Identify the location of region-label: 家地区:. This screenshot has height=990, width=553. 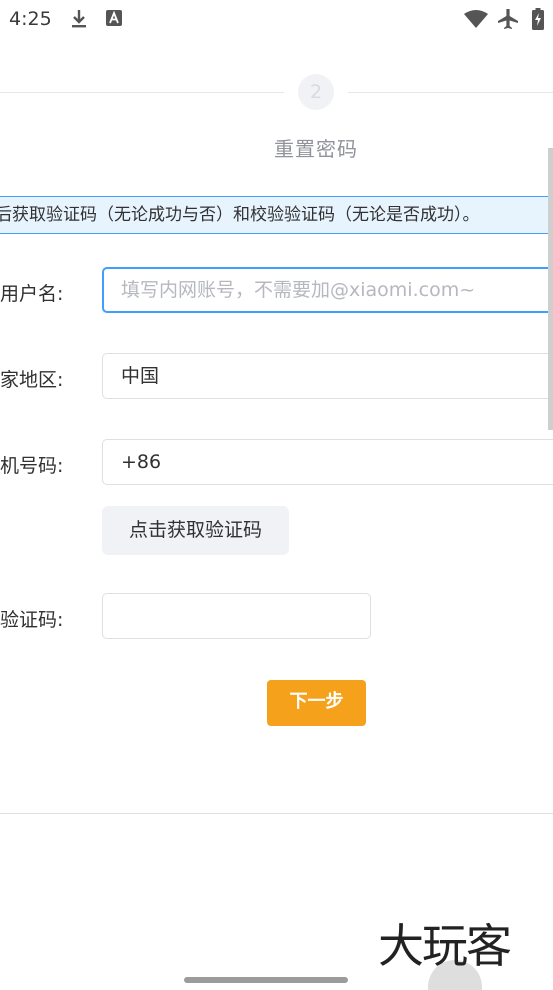
(32, 380).